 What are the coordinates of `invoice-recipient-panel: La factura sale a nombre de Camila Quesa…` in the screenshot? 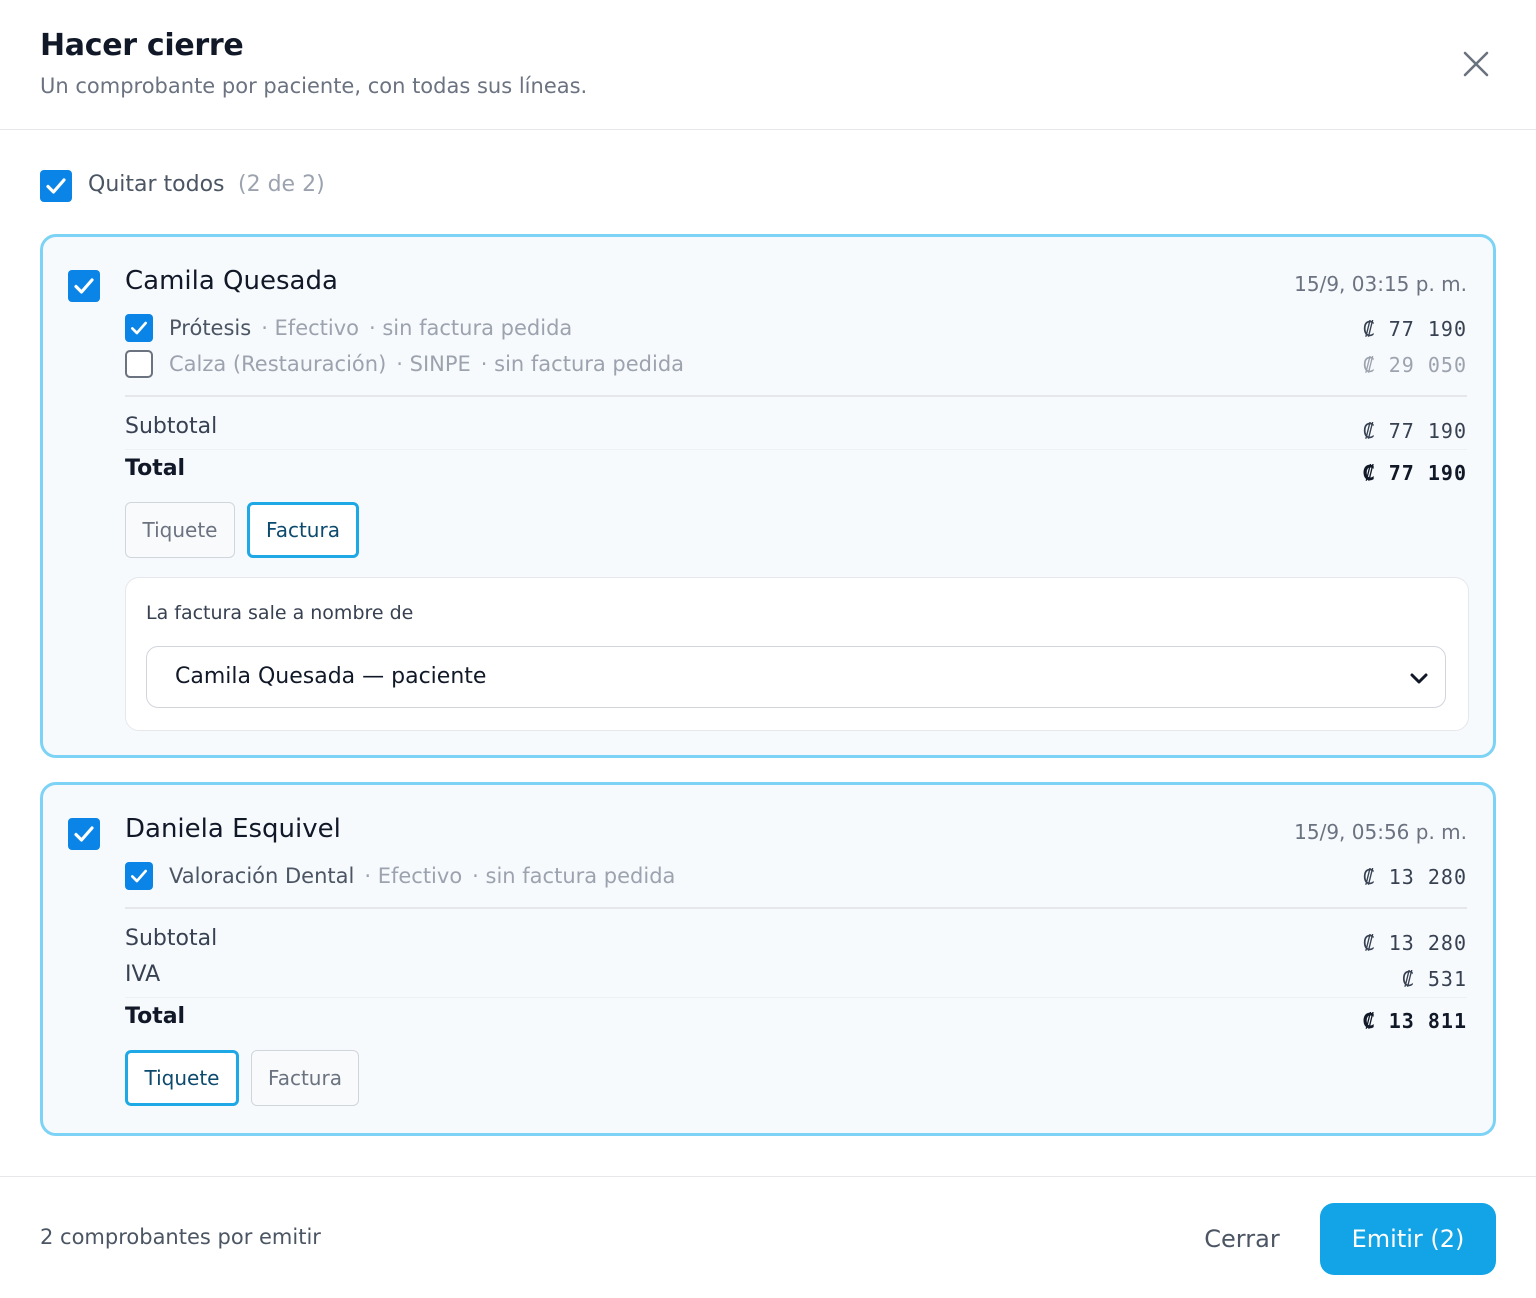 It's located at (797, 654).